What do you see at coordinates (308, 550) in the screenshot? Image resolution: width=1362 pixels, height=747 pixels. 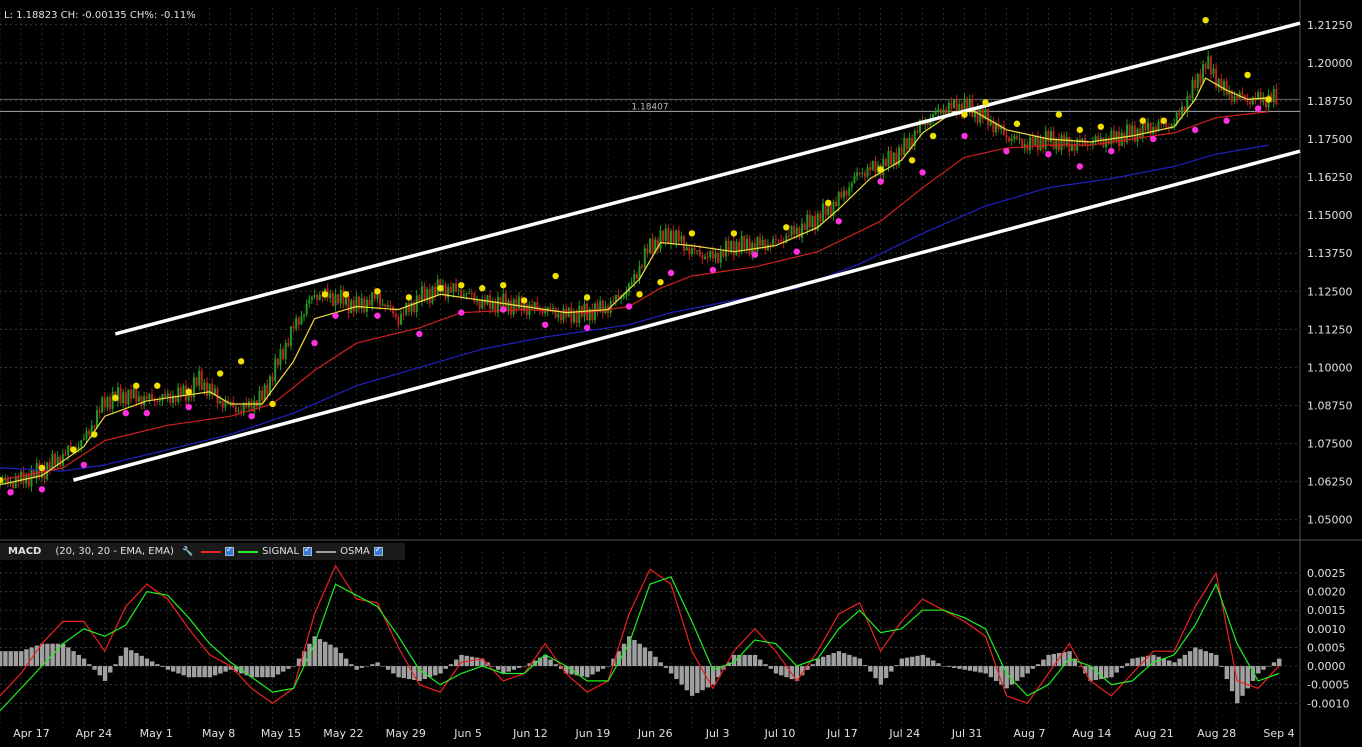 I see `signal-toggle-checkbox` at bounding box center [308, 550].